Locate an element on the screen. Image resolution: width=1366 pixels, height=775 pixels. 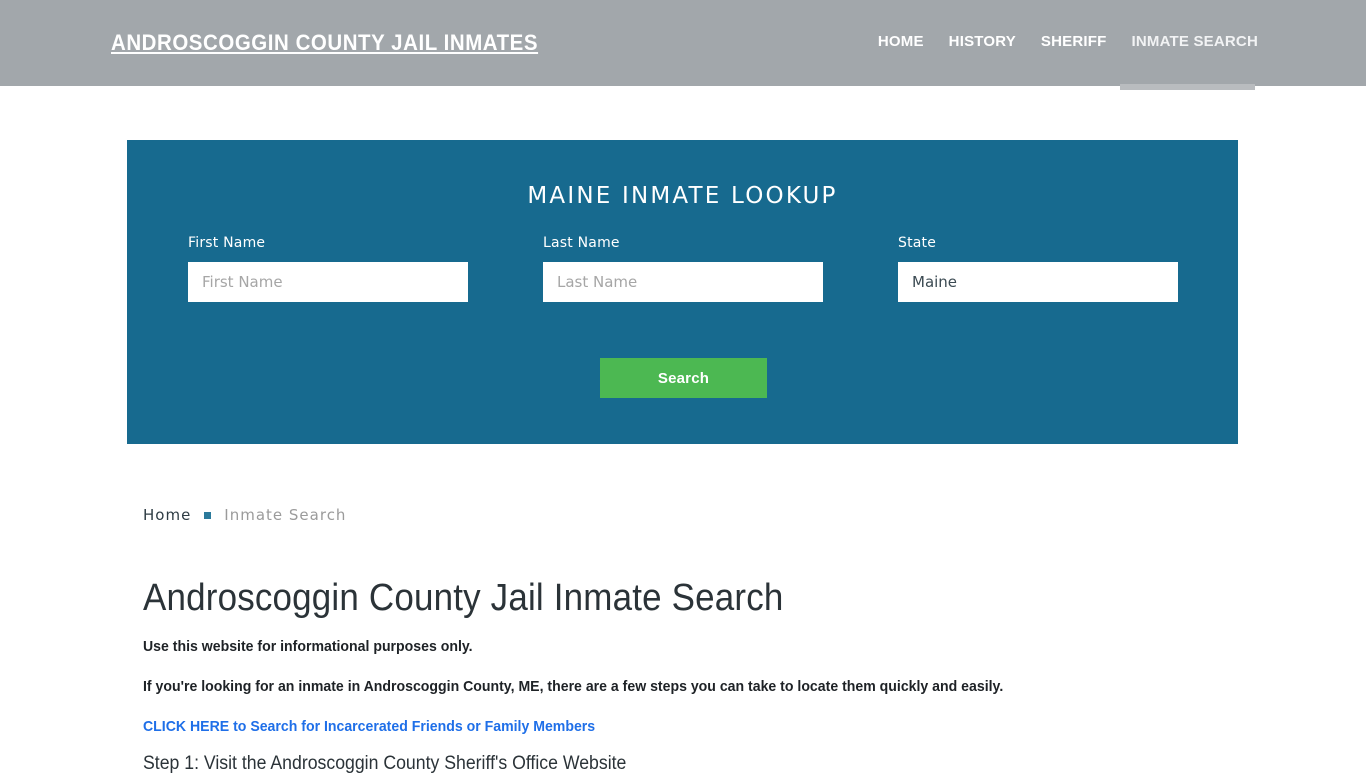
first-name-label: First Name is located at coordinates (227, 243).